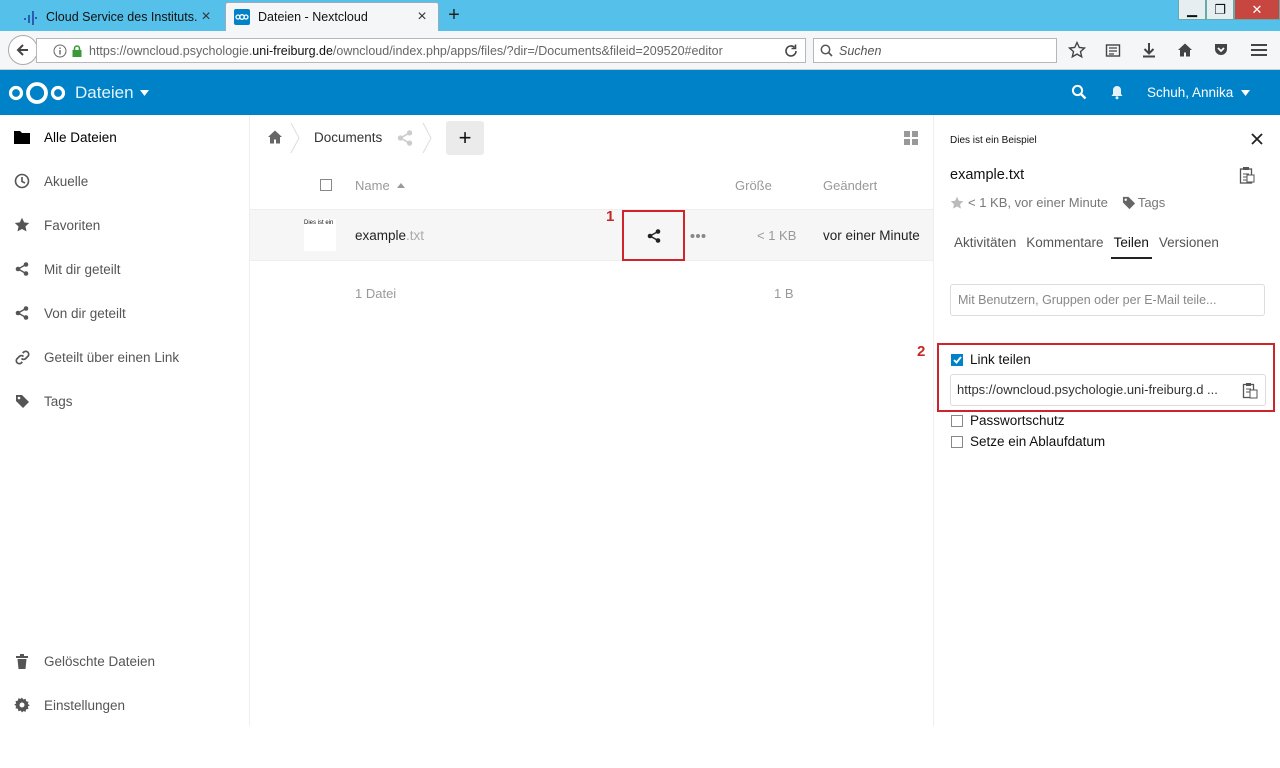  What do you see at coordinates (124, 401) in the screenshot?
I see `nav-item-tags: Tags` at bounding box center [124, 401].